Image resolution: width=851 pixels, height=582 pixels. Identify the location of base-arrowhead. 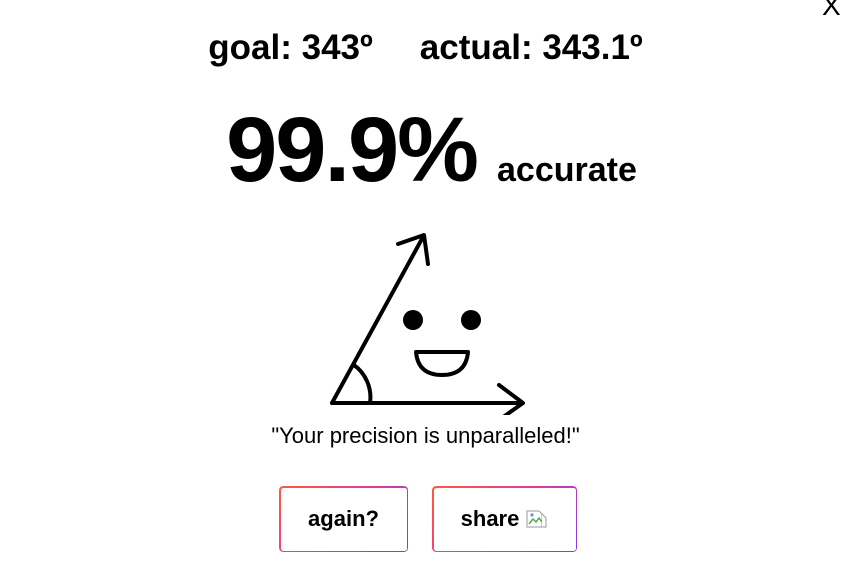
(511, 399).